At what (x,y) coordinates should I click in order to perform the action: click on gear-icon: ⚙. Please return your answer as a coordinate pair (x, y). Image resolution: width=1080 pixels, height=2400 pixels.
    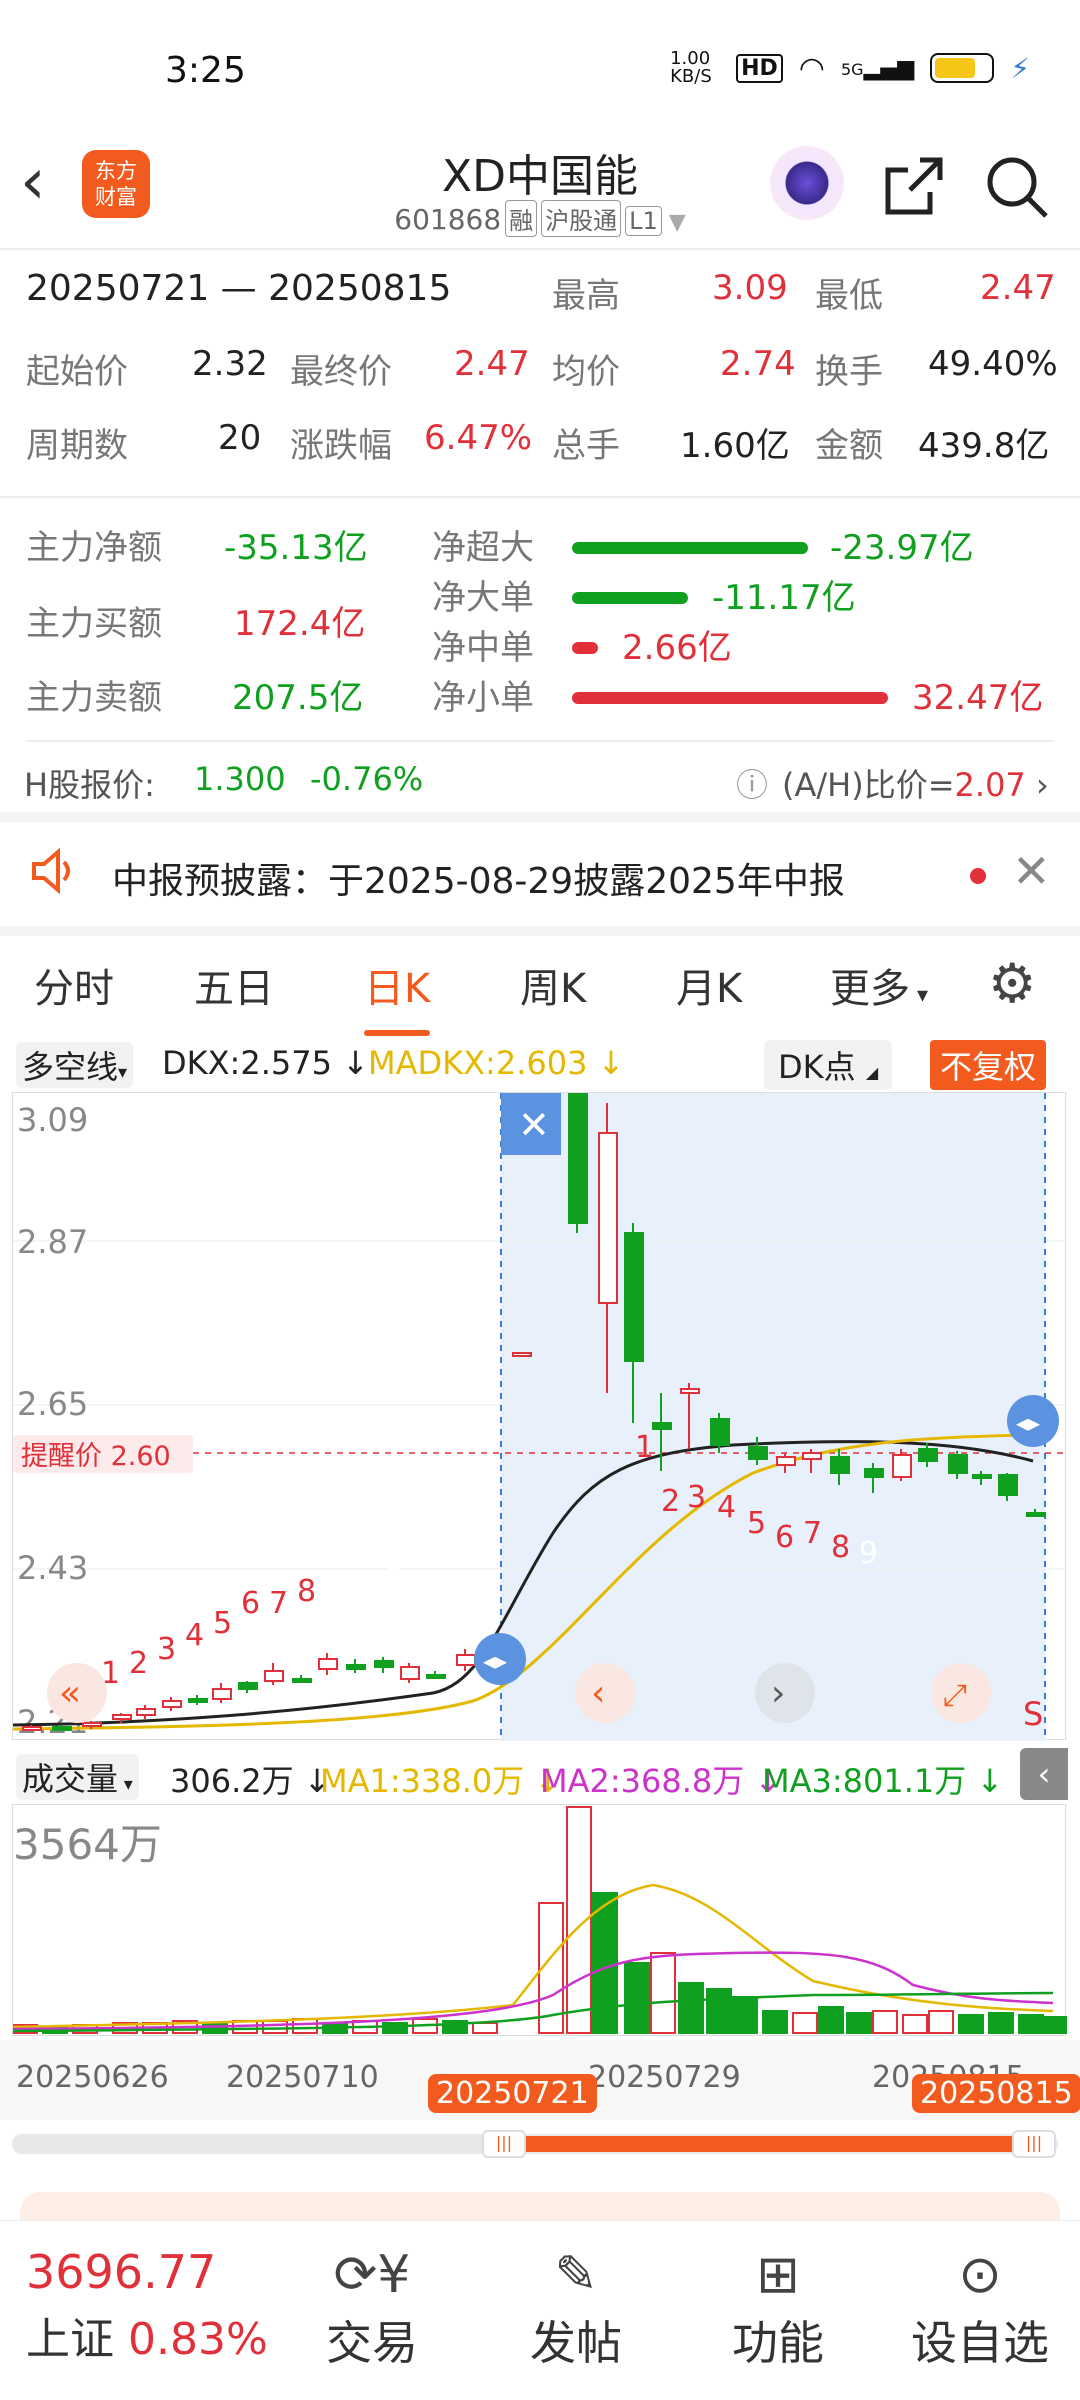
    Looking at the image, I should click on (1012, 983).